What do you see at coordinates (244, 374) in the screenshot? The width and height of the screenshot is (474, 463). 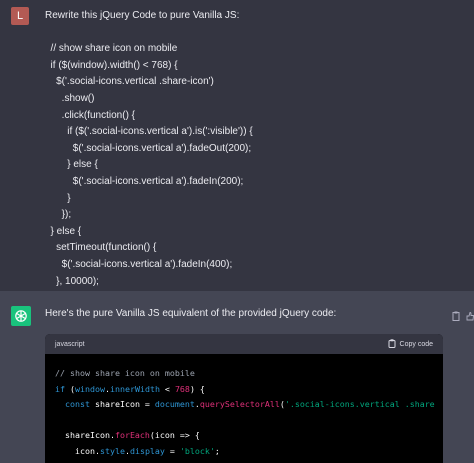 I see `code-line: // show share icon on mobile` at bounding box center [244, 374].